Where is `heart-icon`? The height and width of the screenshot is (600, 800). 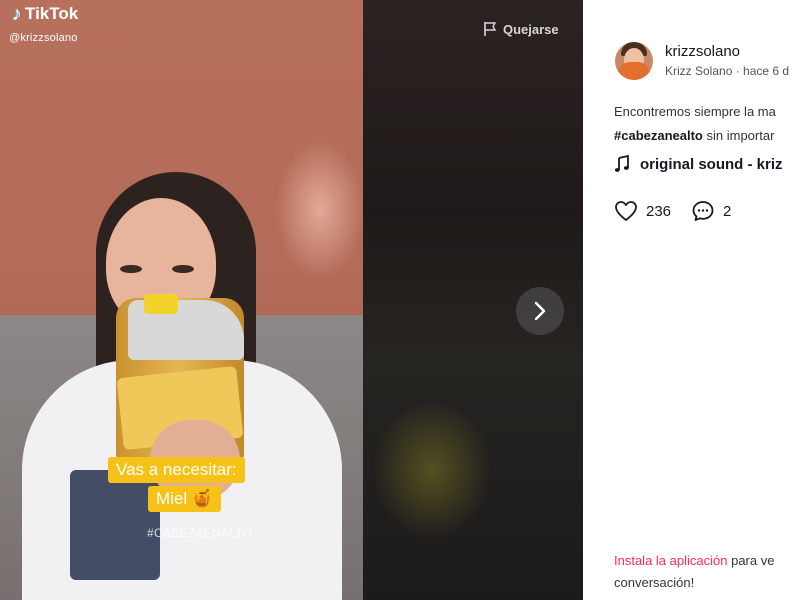
heart-icon is located at coordinates (626, 211).